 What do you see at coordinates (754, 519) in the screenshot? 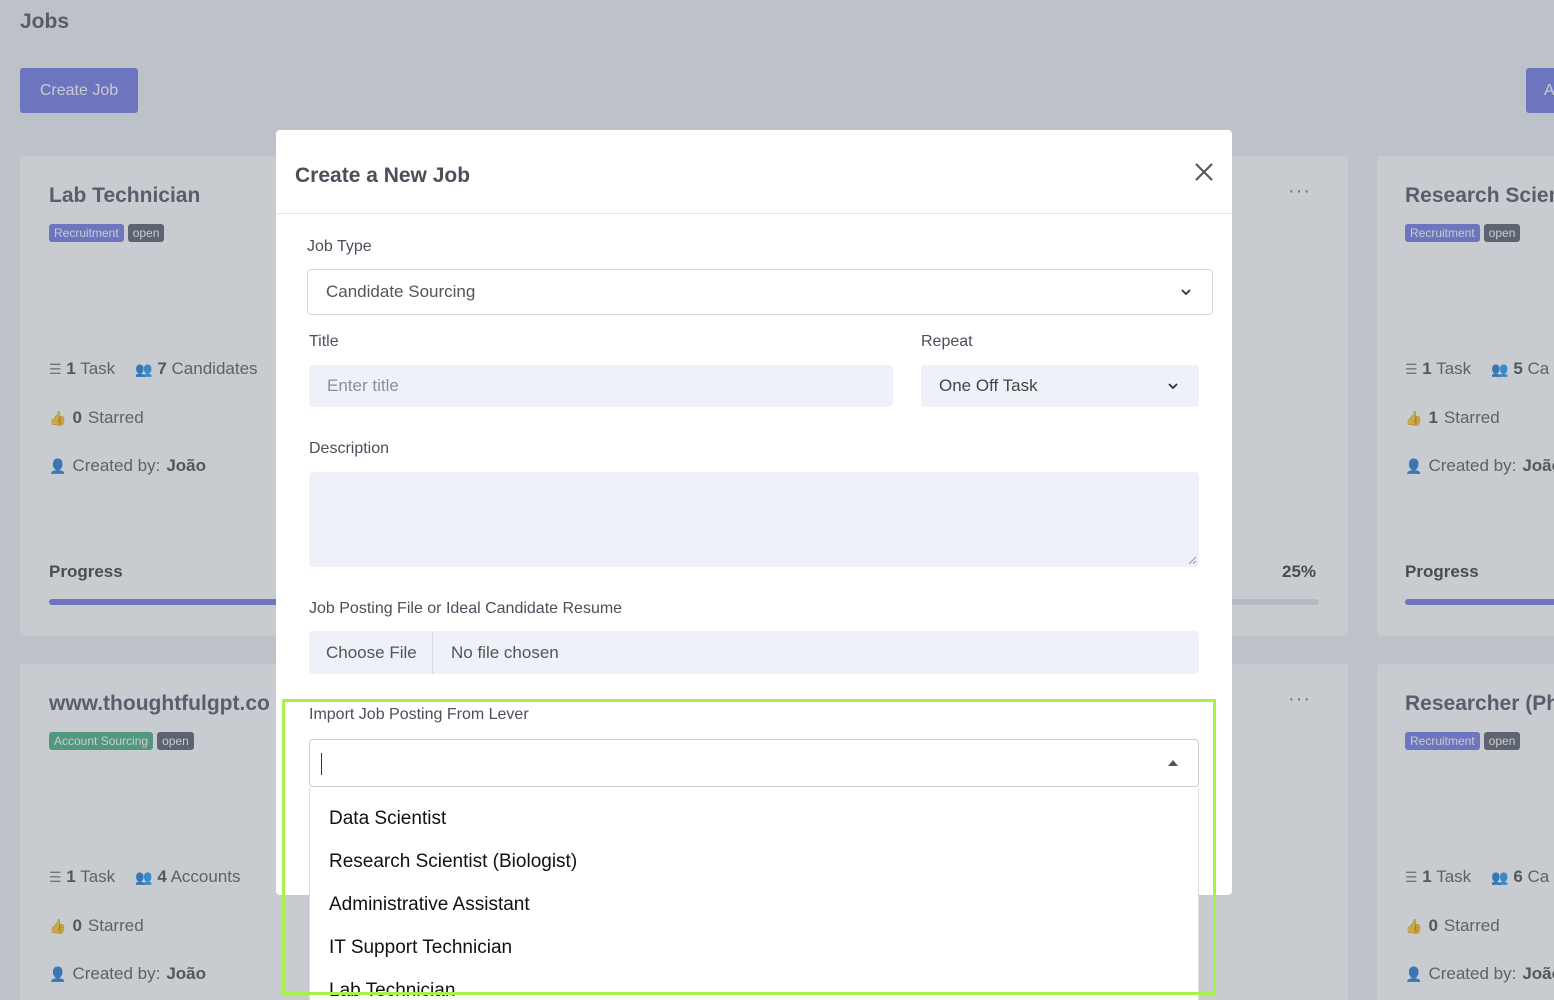
I see `description-textarea` at bounding box center [754, 519].